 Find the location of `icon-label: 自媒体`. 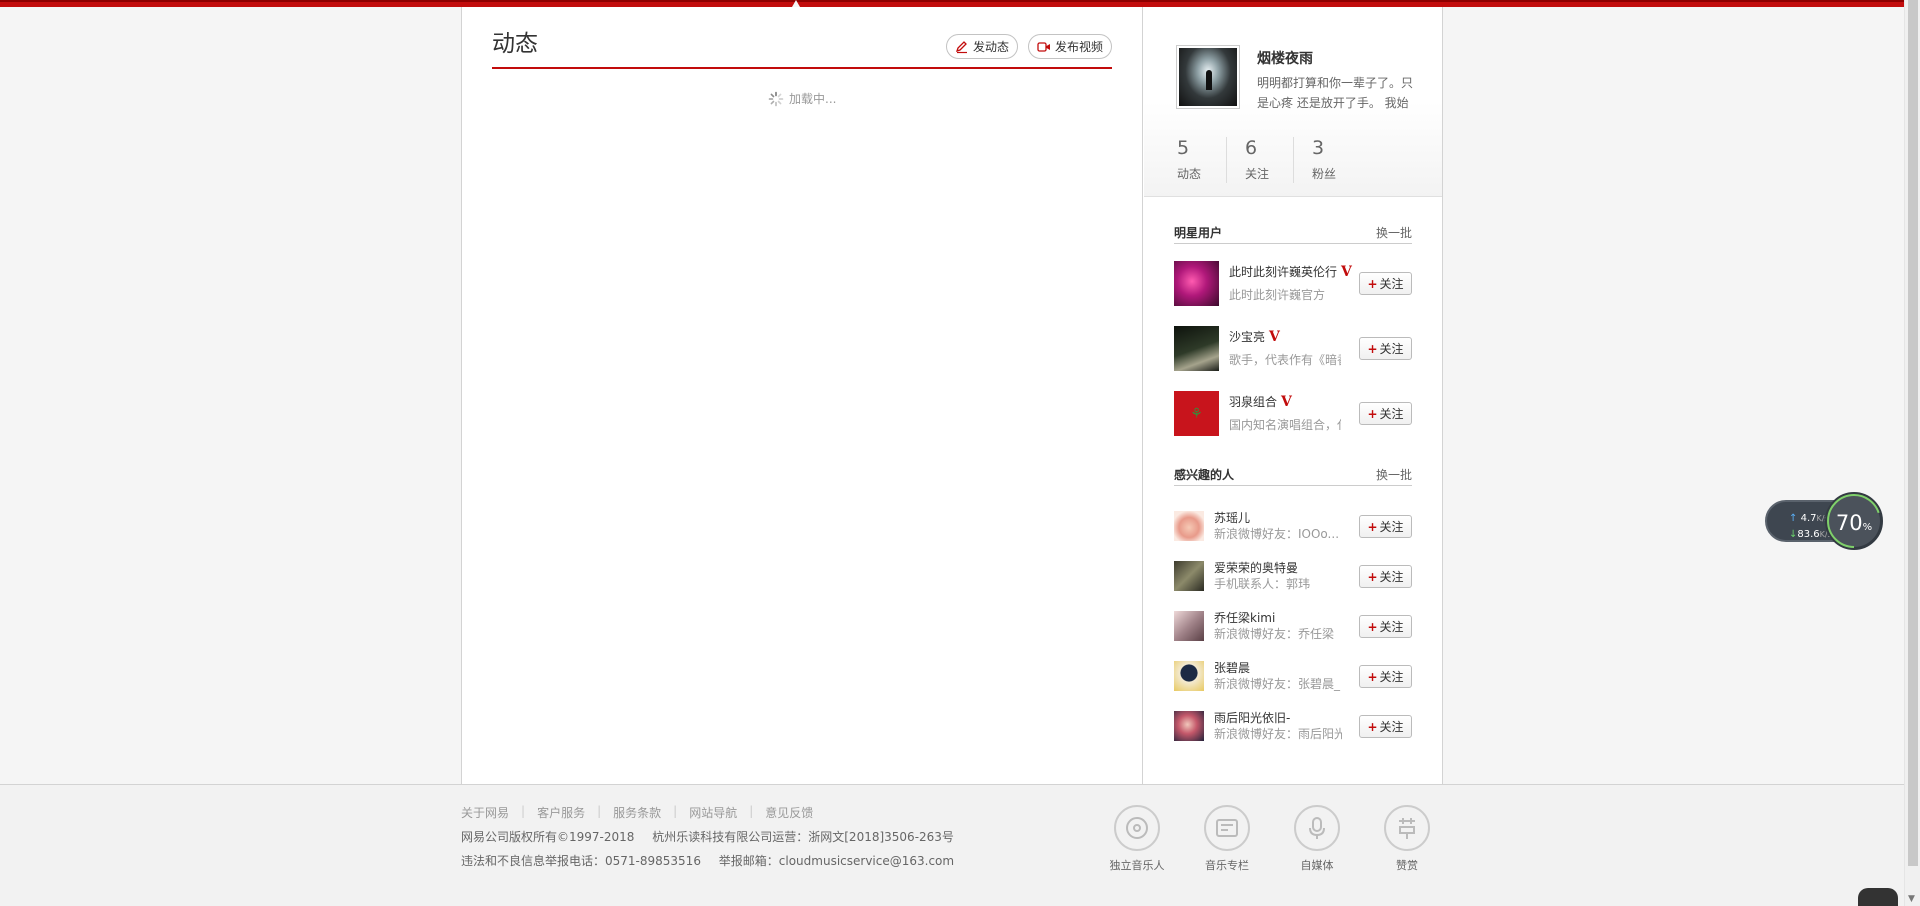

icon-label: 自媒体 is located at coordinates (1317, 865).